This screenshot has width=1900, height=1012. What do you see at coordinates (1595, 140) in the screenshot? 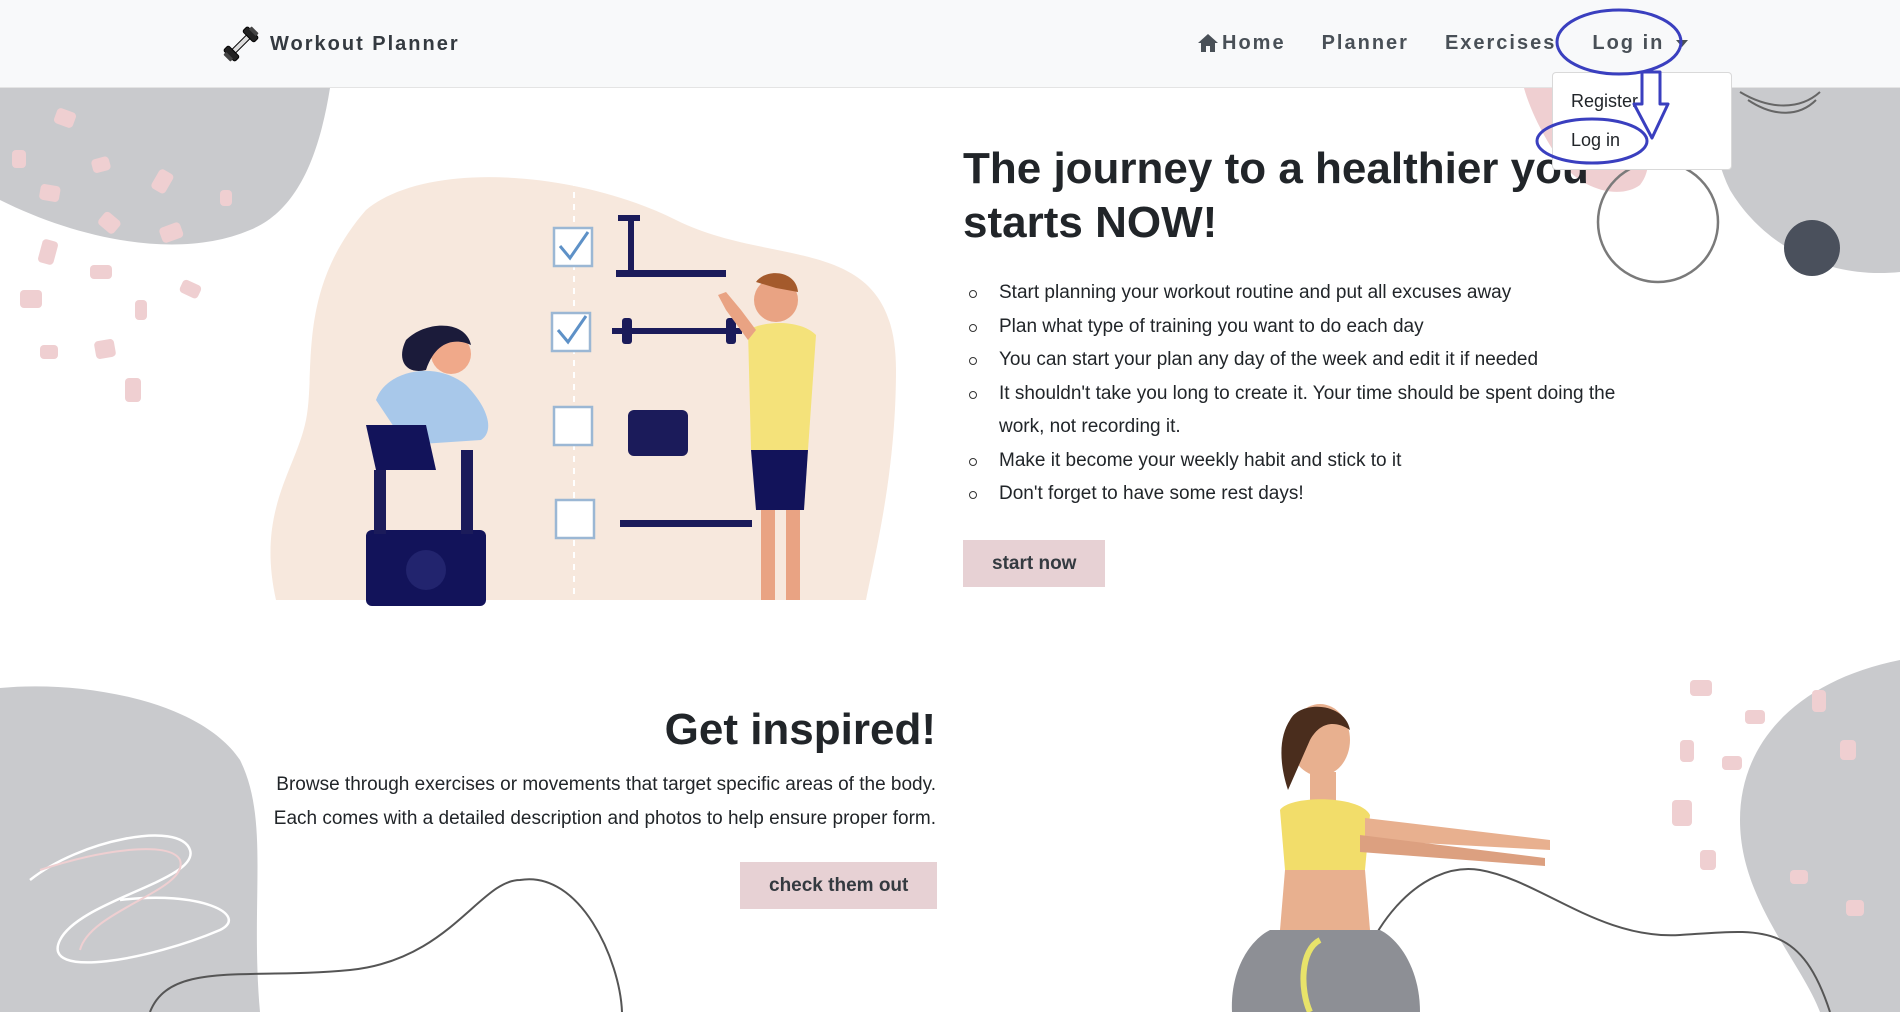
I see `dropdown-item-login: Log in` at bounding box center [1595, 140].